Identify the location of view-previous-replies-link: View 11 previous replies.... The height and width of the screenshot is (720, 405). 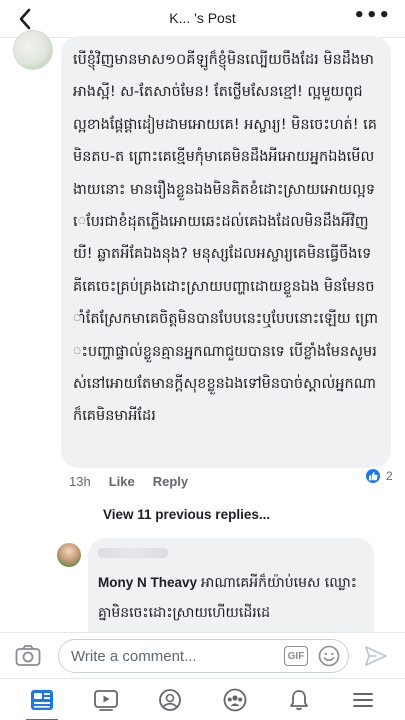
(186, 514).